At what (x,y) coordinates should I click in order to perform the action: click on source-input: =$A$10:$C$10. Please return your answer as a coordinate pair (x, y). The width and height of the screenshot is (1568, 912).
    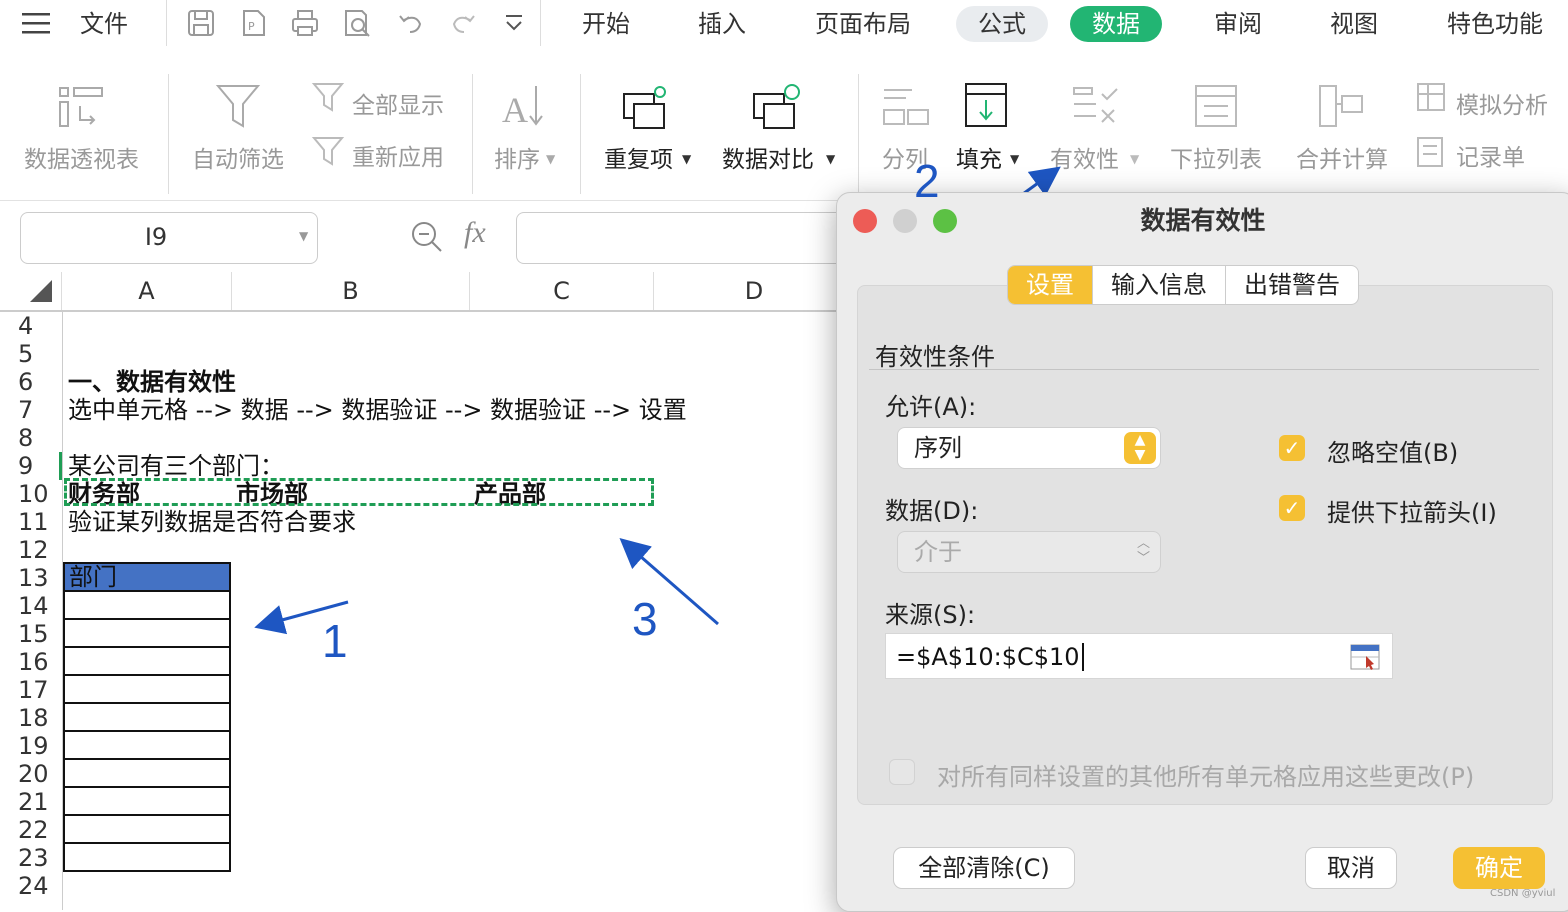
    Looking at the image, I should click on (1139, 656).